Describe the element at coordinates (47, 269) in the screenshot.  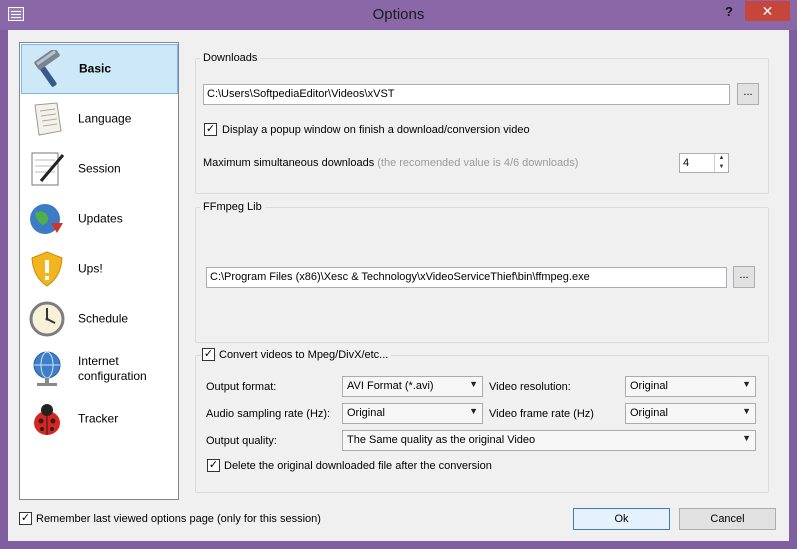
I see `shield-warning-icon` at that location.